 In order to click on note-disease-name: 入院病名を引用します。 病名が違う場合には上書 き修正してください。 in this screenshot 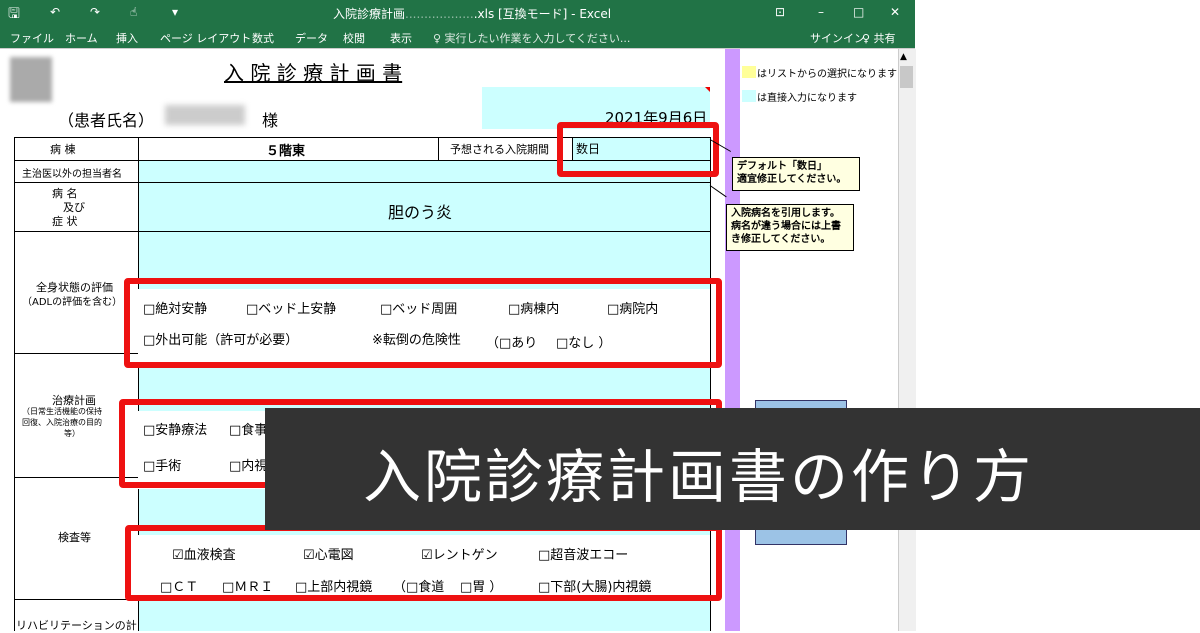, I will do `click(790, 227)`.